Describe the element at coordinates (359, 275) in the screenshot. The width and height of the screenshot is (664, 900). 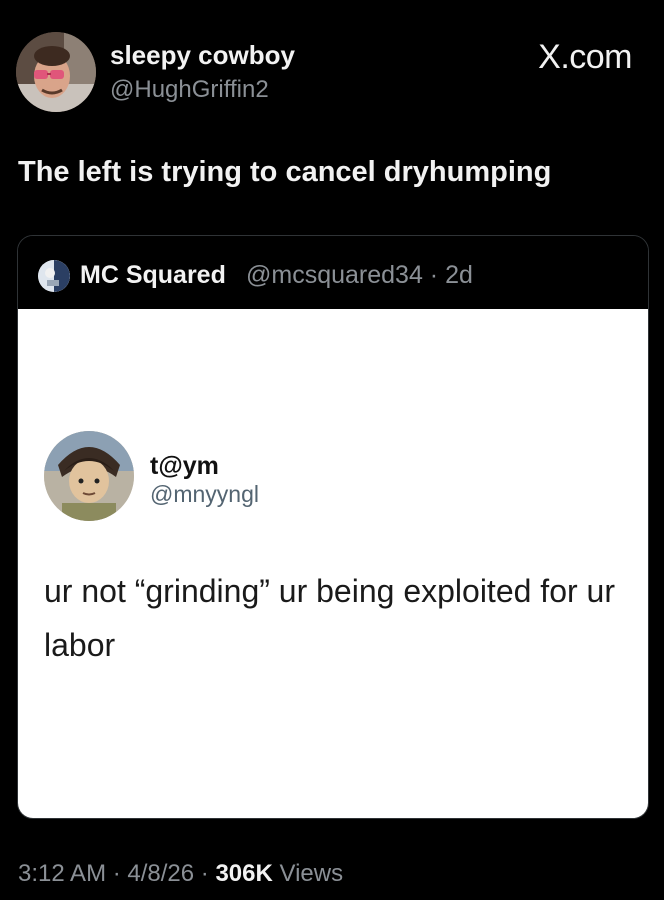
I see `quoted-author-handle-time: @mcsquared34 · 2d` at that location.